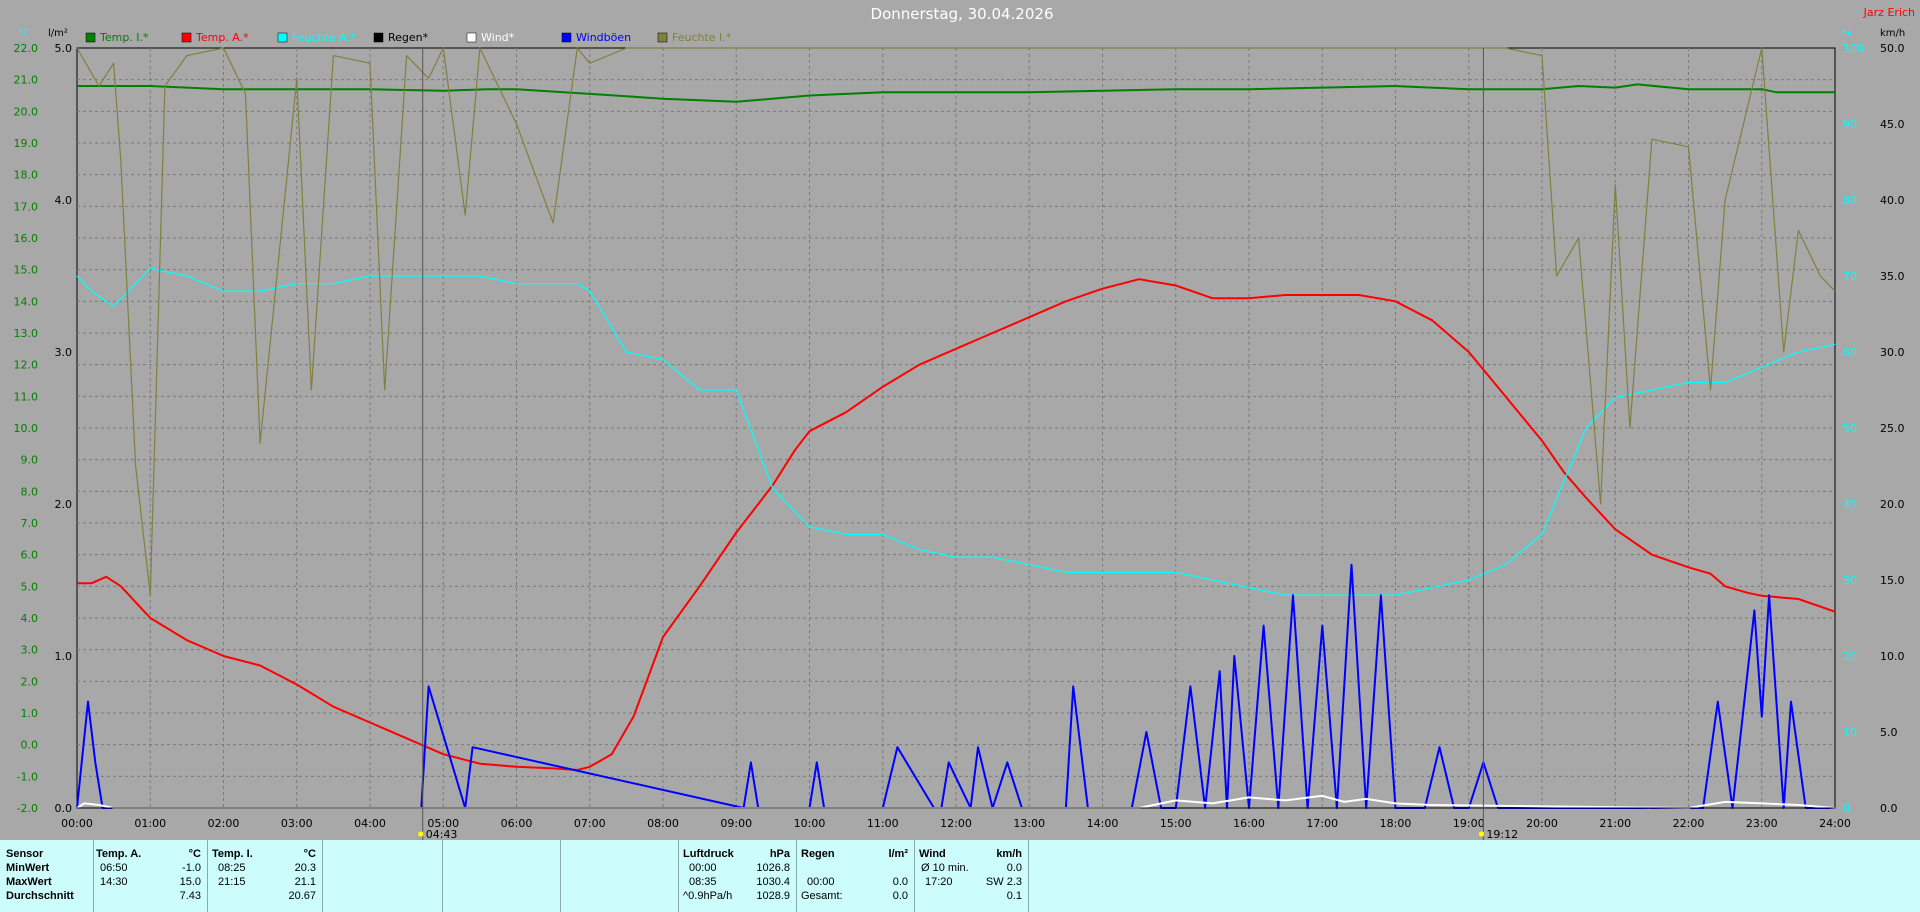 This screenshot has width=1920, height=912. What do you see at coordinates (26, 428) in the screenshot?
I see `temp-tick-label: 10.0` at bounding box center [26, 428].